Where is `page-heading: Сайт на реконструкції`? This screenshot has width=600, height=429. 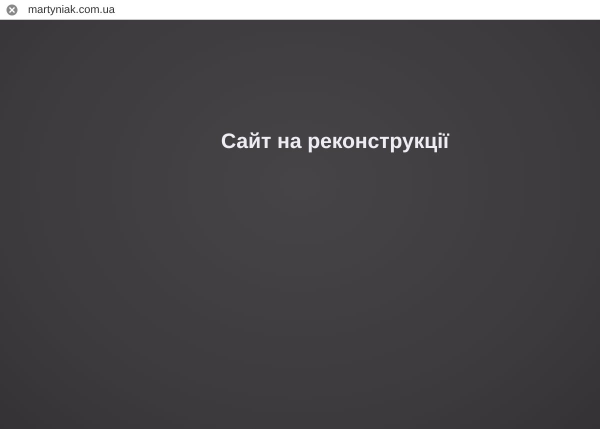 page-heading: Сайт на реконструкції is located at coordinates (335, 142).